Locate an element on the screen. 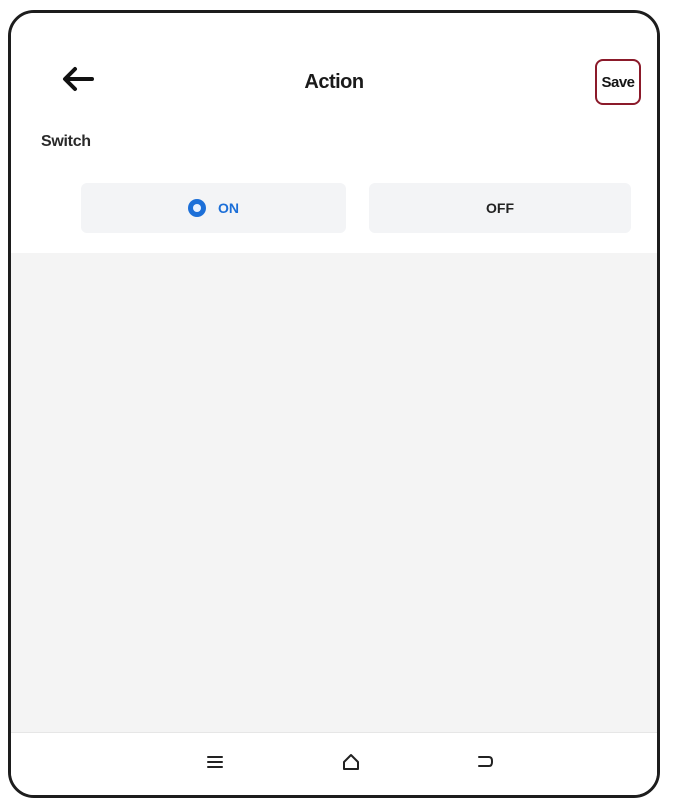 Image resolution: width=674 pixels, height=808 pixels. switch-option-off: OFF is located at coordinates (500, 208).